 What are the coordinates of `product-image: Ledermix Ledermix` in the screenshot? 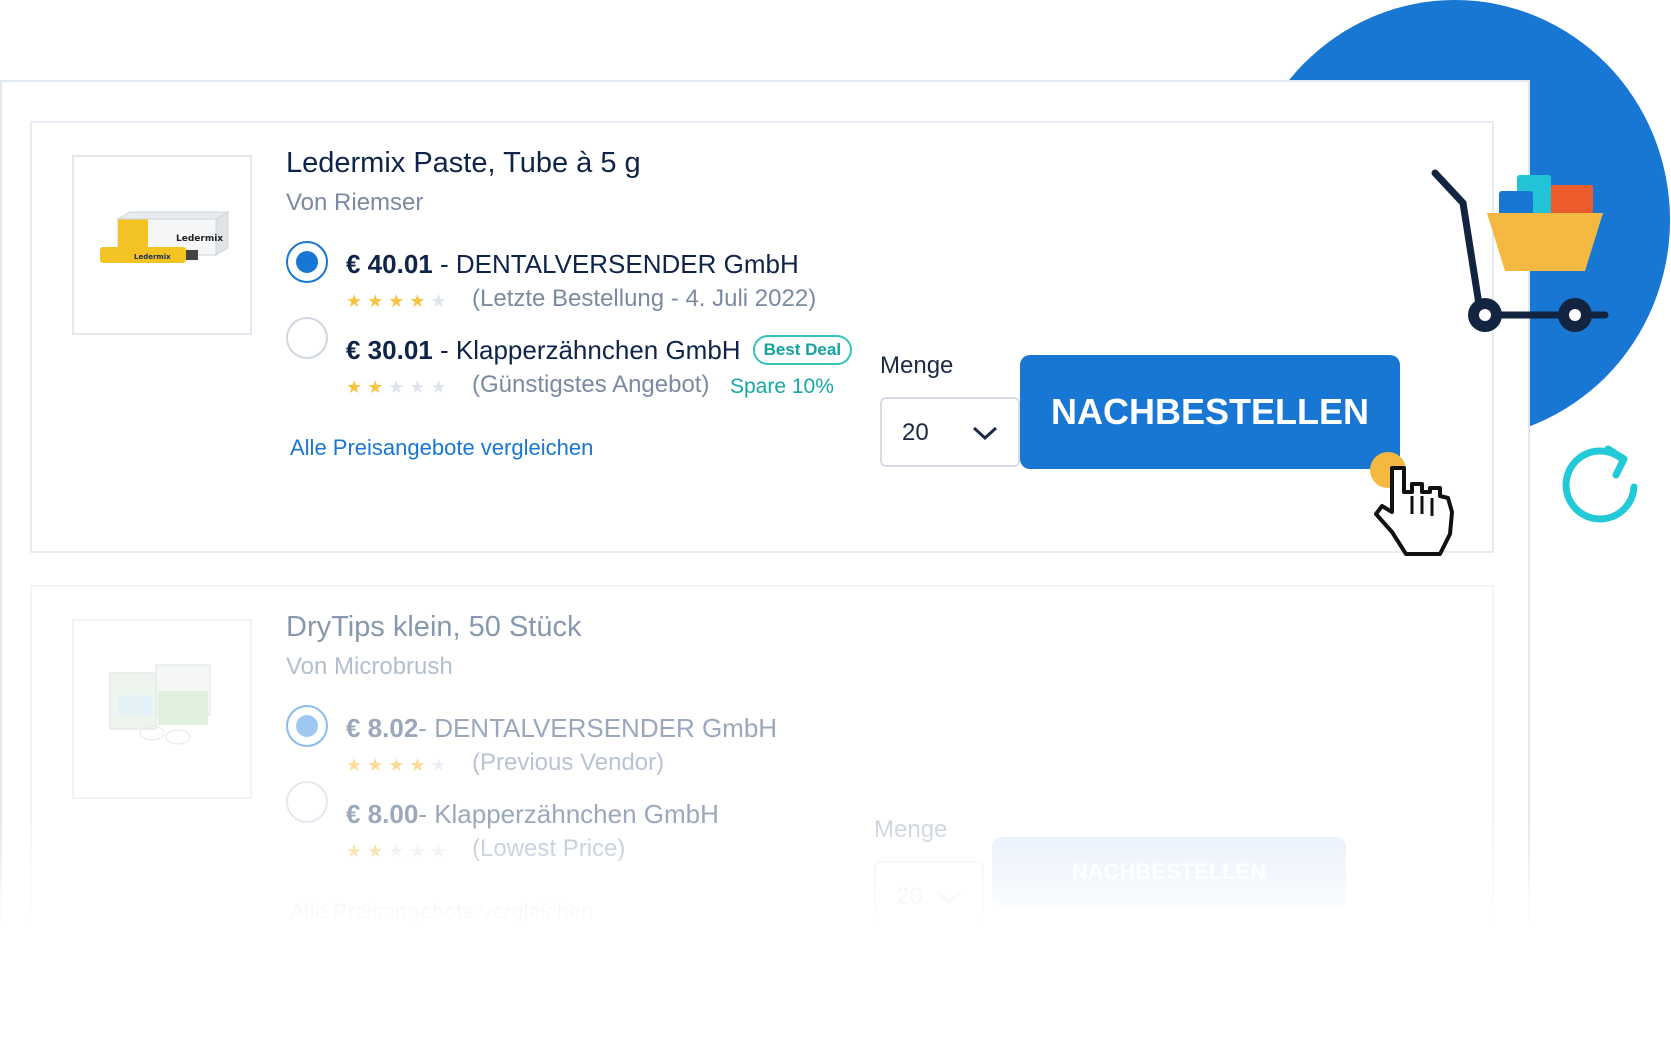 It's located at (162, 245).